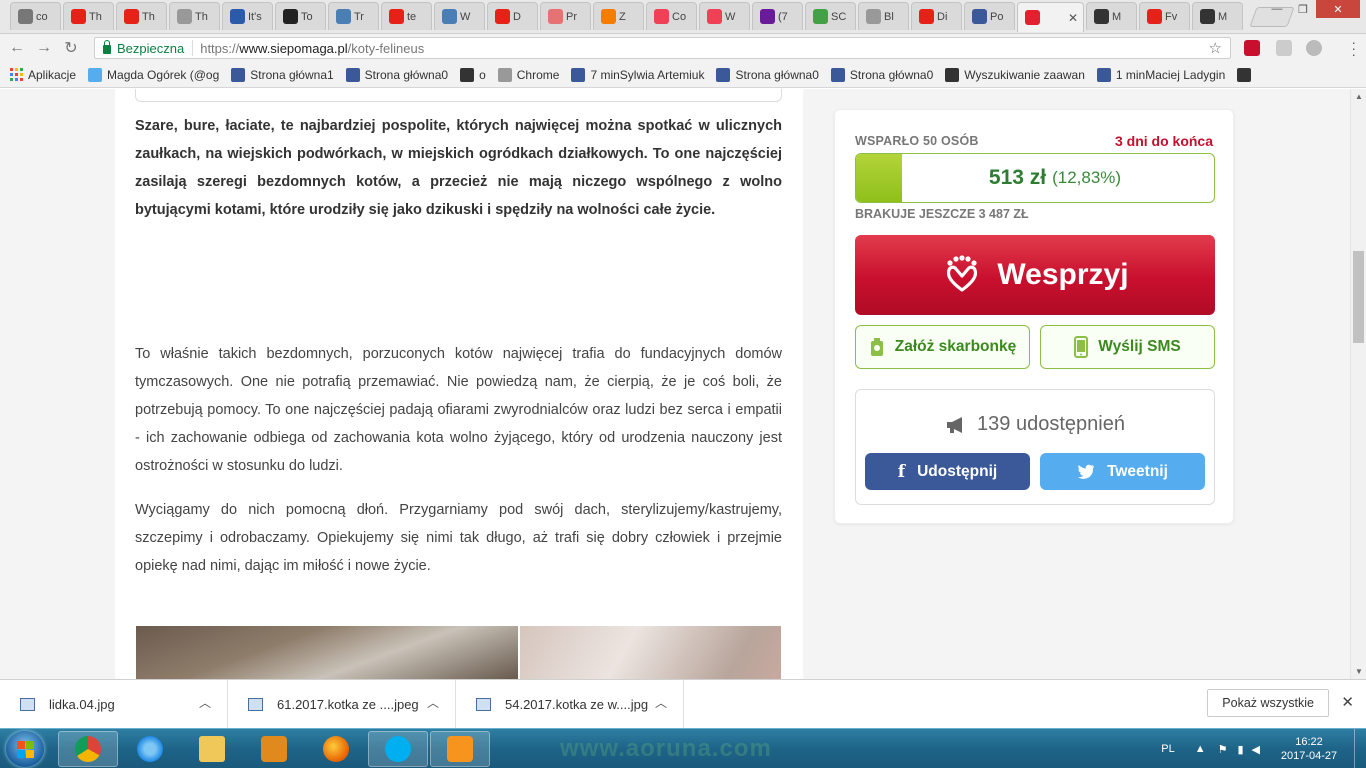  I want to click on scroll-up-icon: ▲, so click(1359, 96).